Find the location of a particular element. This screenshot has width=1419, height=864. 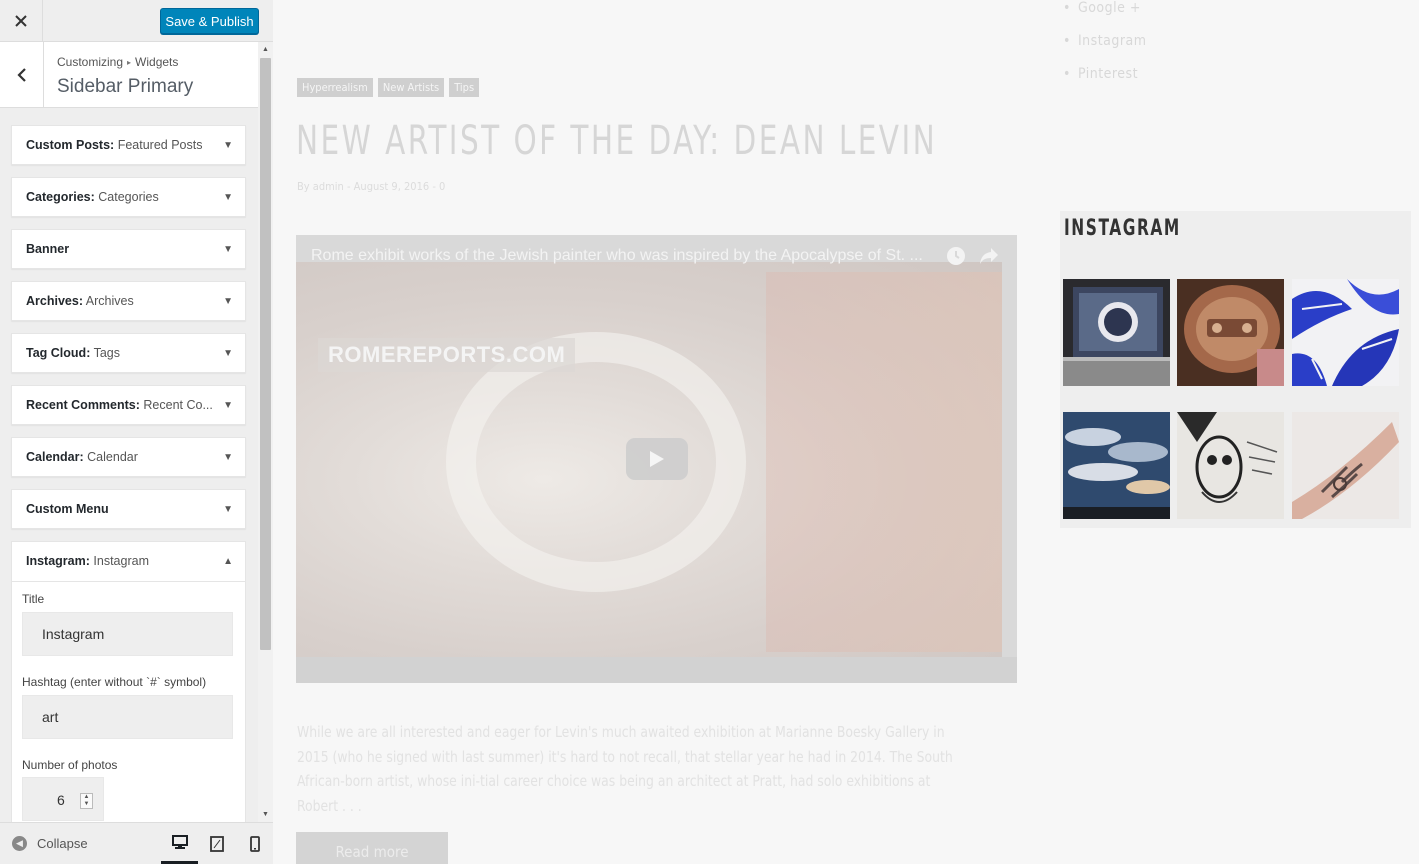

widget-calendar: Calendar: Calendar ▼ is located at coordinates (128, 457).